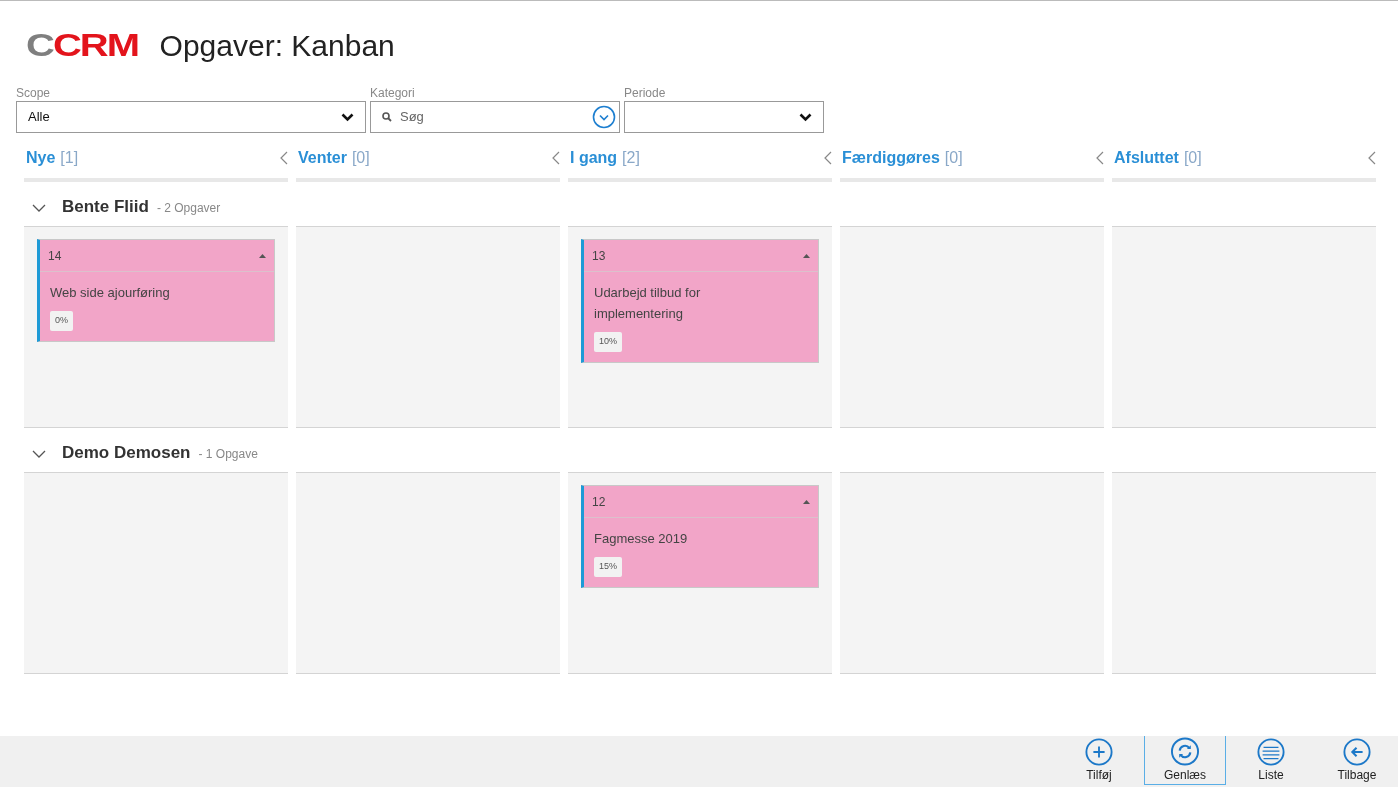  Describe the element at coordinates (495, 117) in the screenshot. I see `search-field: Søg` at that location.